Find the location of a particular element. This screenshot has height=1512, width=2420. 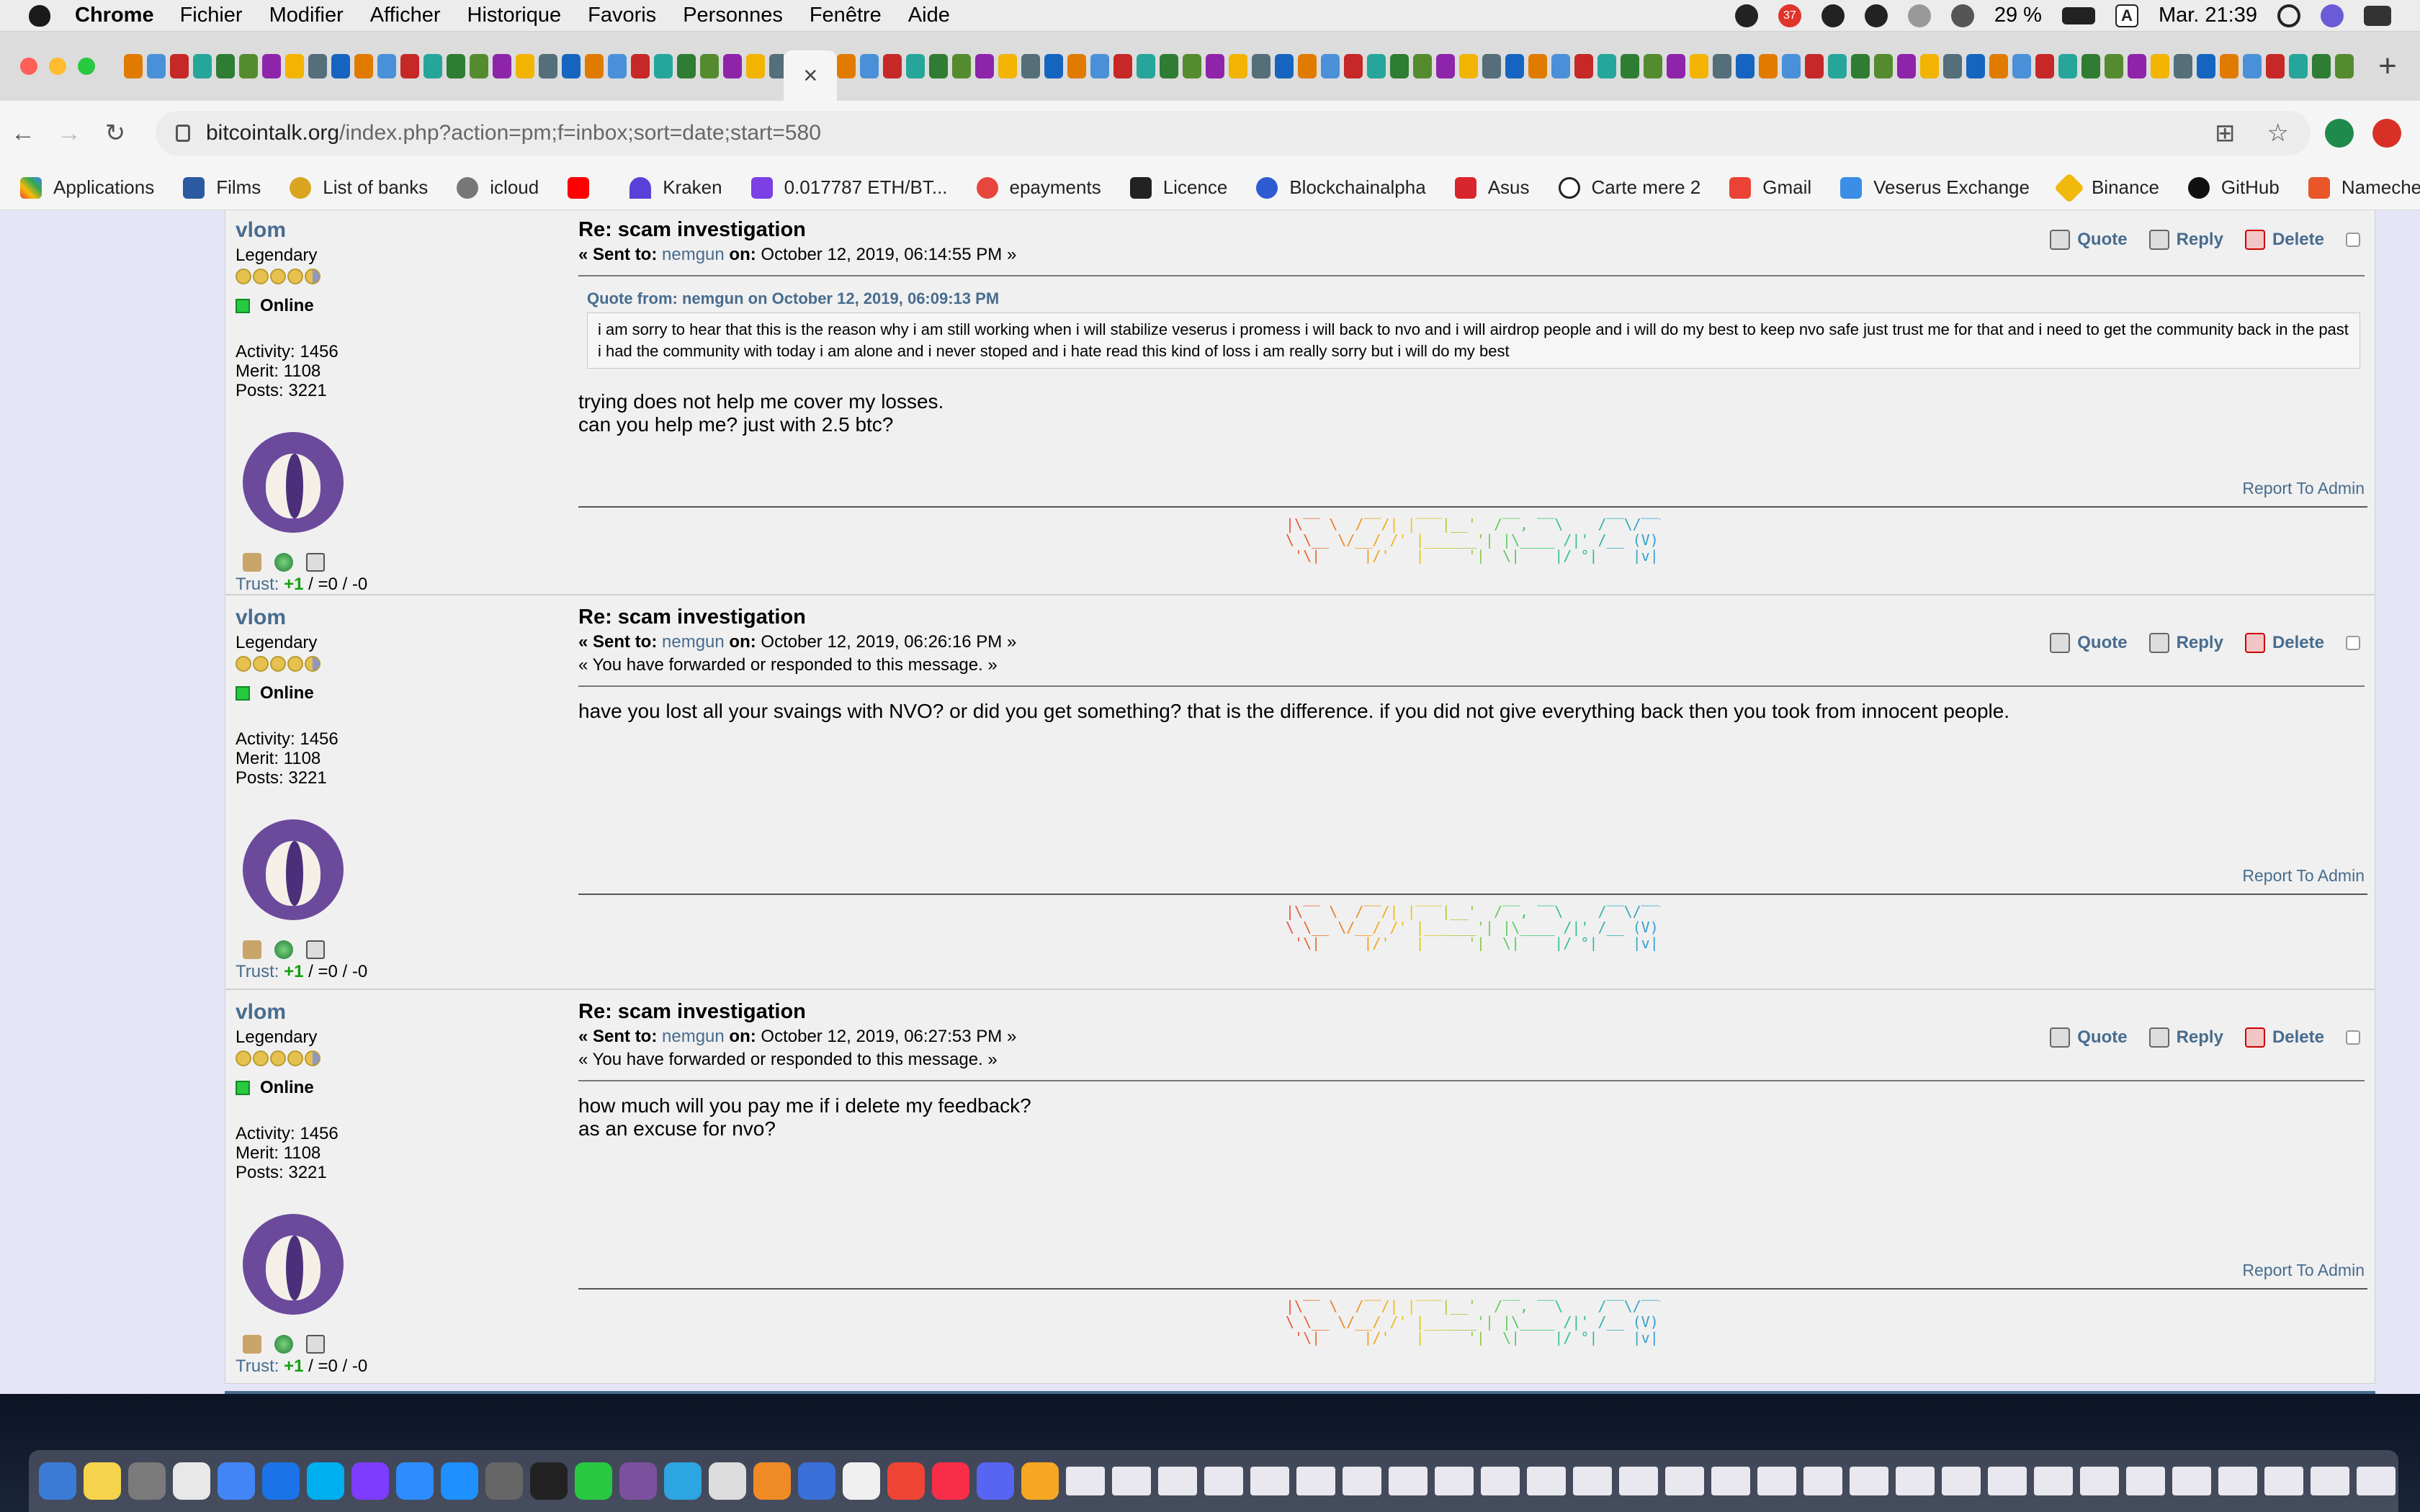

select-checkbox is located at coordinates (2353, 643).